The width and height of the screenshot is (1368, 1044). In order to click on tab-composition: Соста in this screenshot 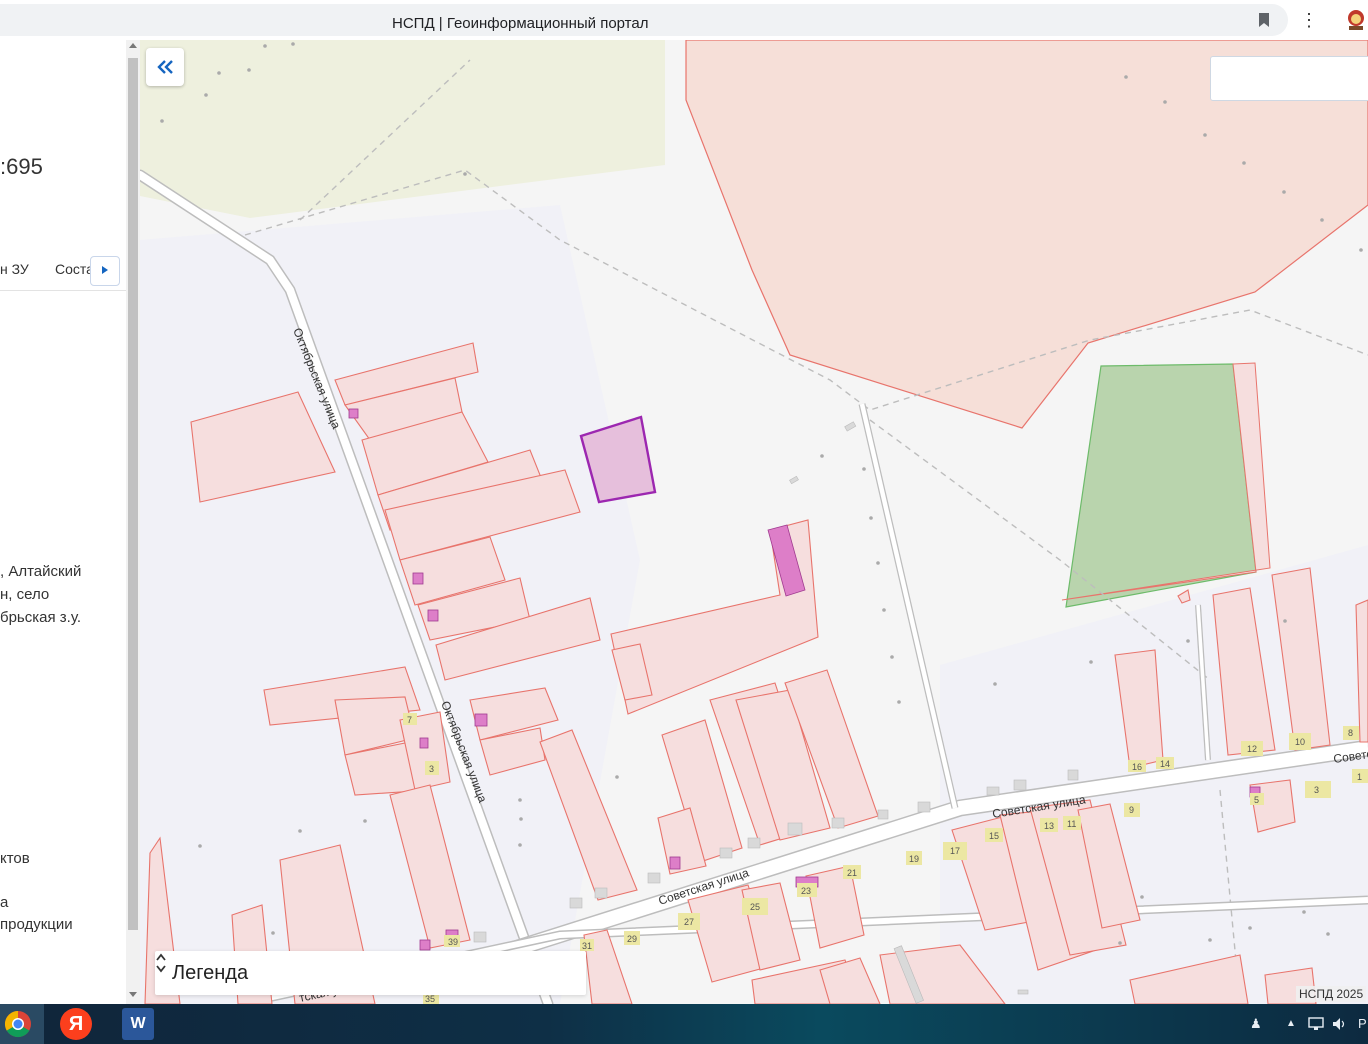, I will do `click(74, 269)`.